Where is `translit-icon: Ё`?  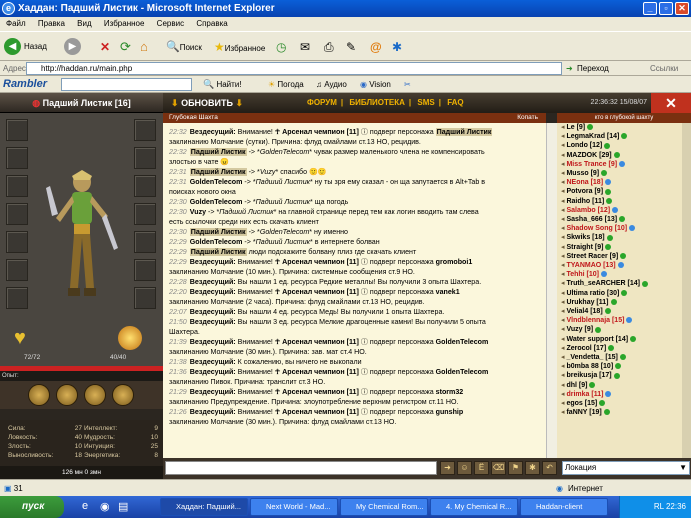
translit-icon: Ё is located at coordinates (481, 468).